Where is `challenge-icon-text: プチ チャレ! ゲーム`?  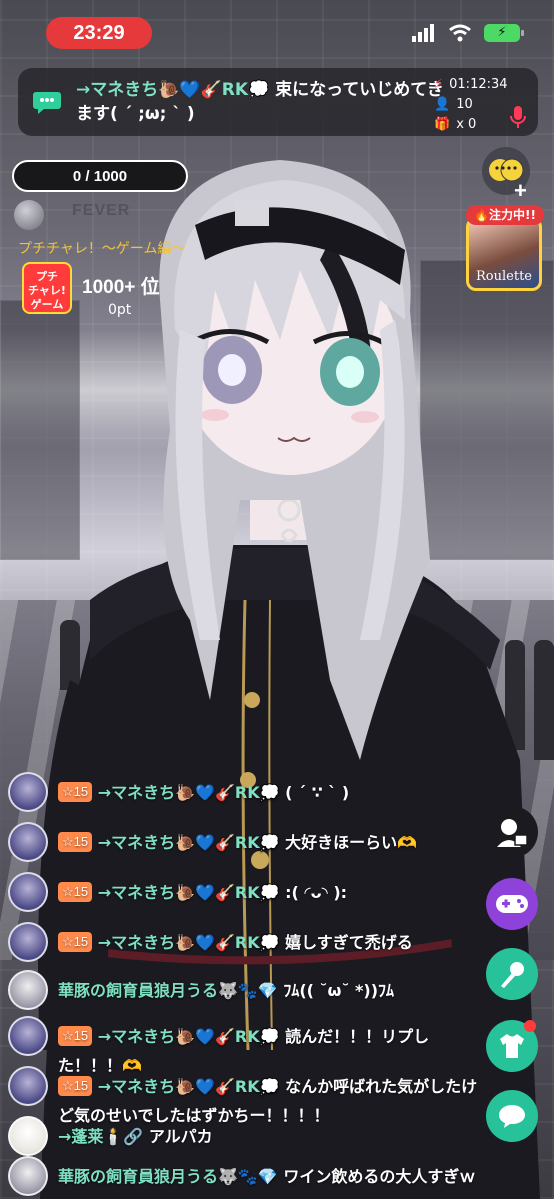 challenge-icon-text: プチ チャレ! ゲーム is located at coordinates (47, 290).